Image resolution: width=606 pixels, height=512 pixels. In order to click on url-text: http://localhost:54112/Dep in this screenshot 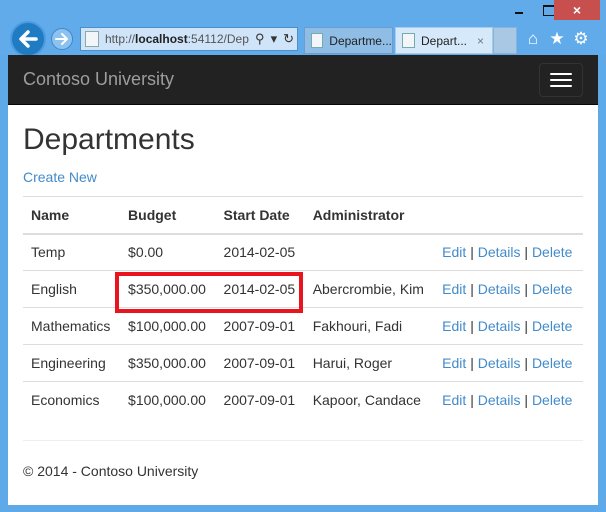, I will do `click(178, 39)`.